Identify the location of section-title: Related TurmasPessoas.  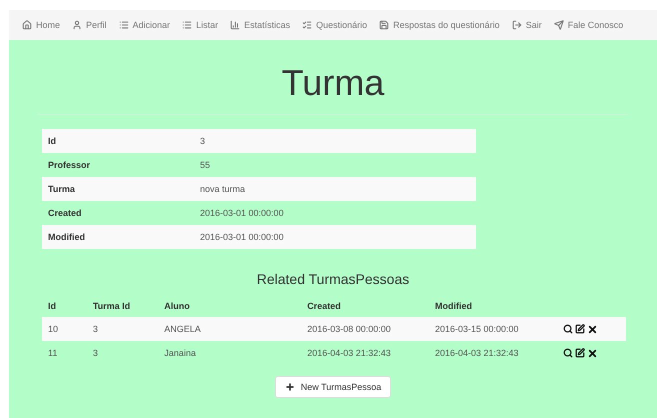
(333, 279).